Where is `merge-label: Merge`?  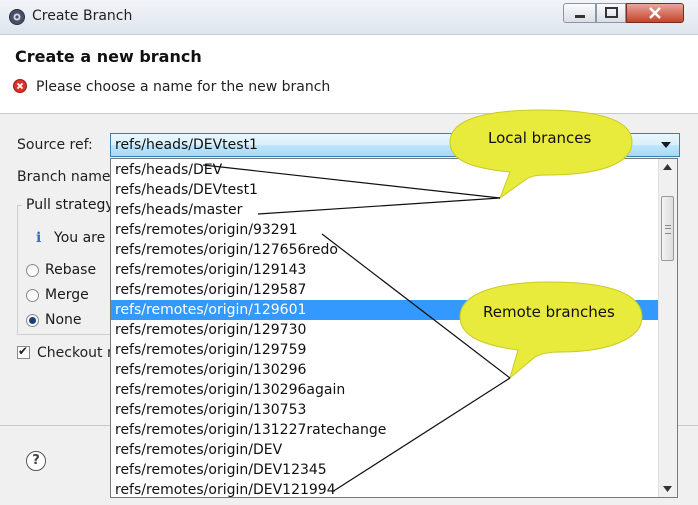
merge-label: Merge is located at coordinates (67, 295).